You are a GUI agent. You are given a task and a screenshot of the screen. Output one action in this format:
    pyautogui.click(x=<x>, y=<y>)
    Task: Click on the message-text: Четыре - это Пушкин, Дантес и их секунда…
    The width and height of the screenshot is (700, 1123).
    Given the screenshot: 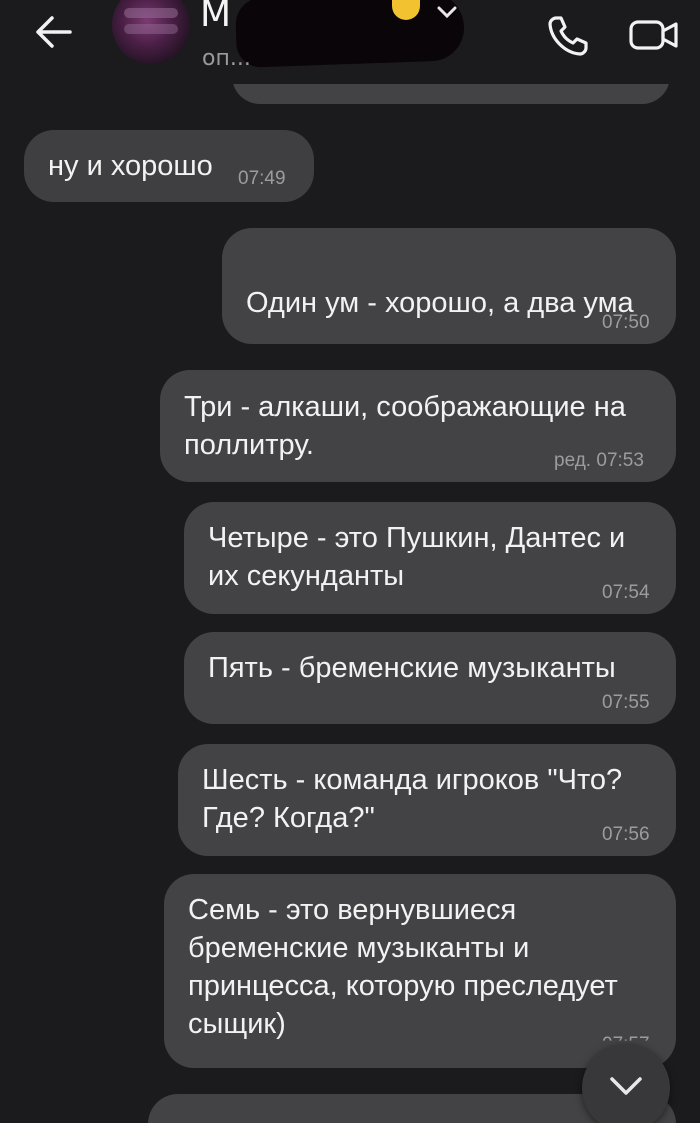 What is the action you would take?
    pyautogui.click(x=417, y=557)
    